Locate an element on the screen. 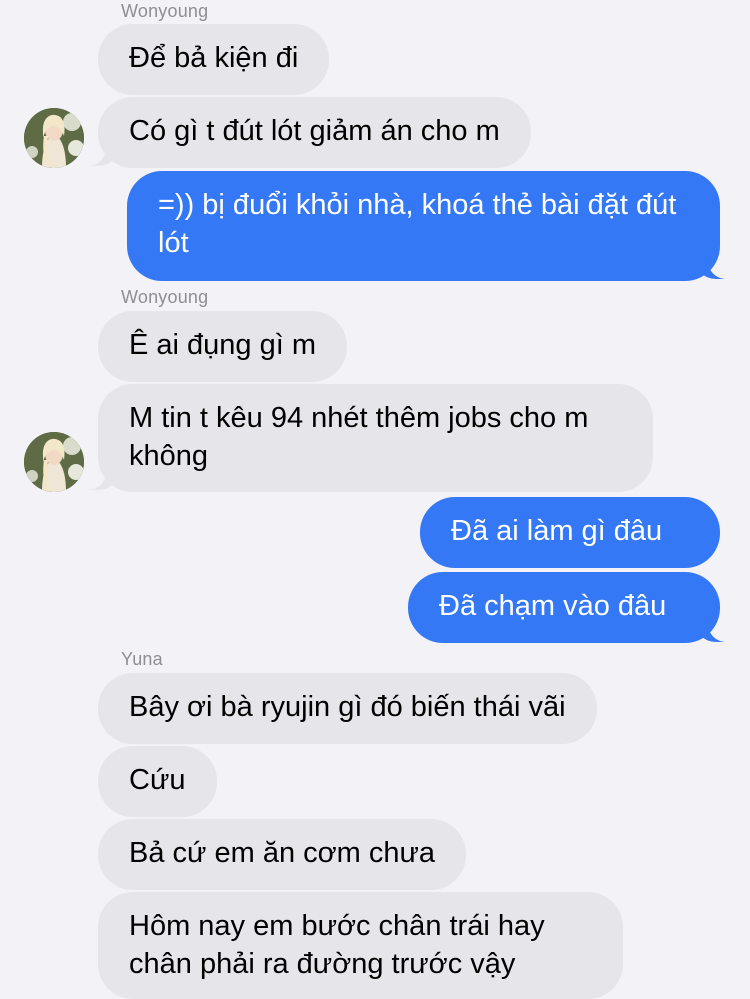 The height and width of the screenshot is (999, 750). incoming-message: Bả cứ em ăn cơm chưa is located at coordinates (282, 854).